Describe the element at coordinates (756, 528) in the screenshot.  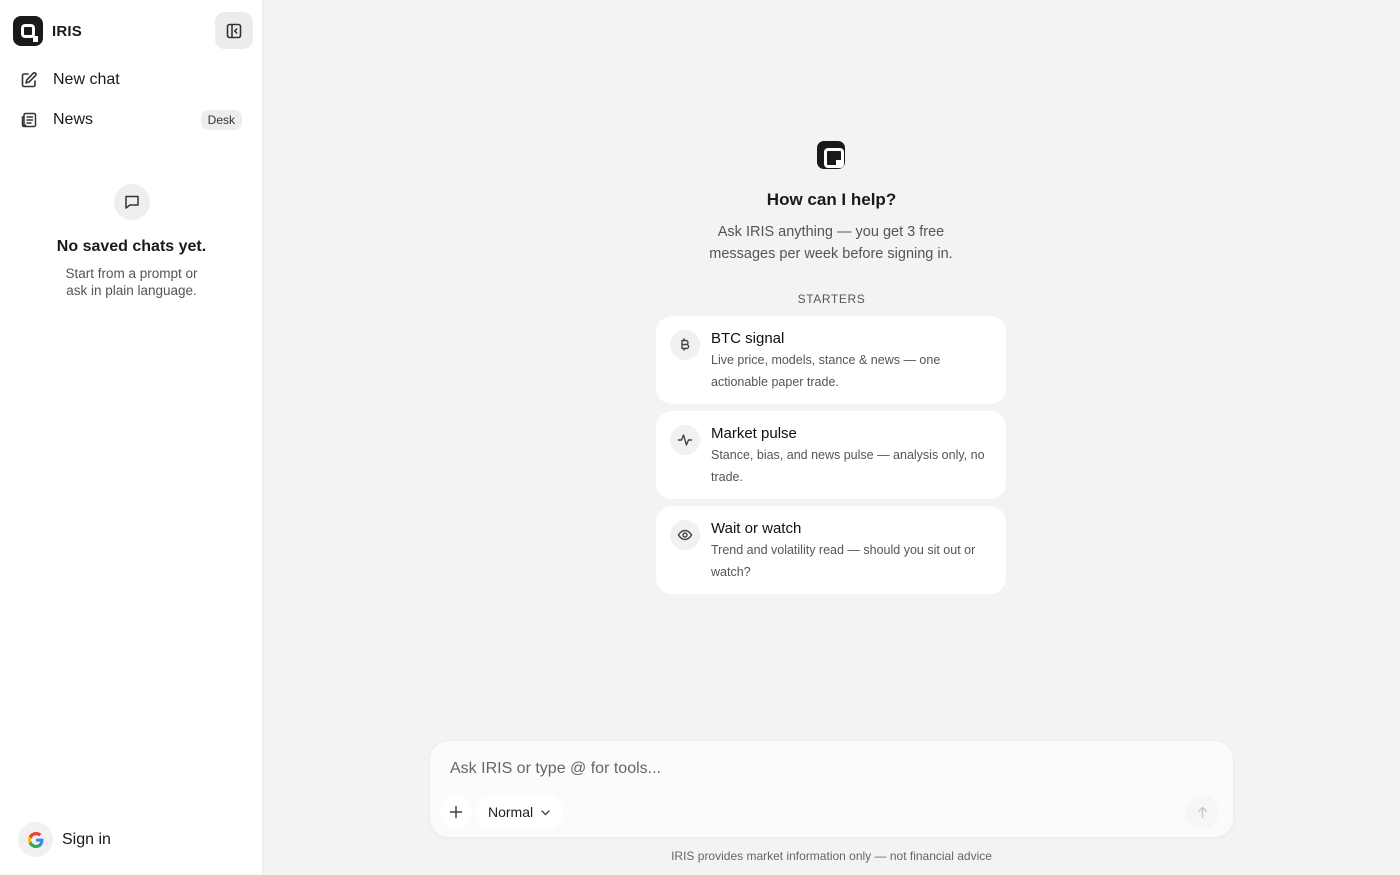
I see `starter-title: Wait or watch` at that location.